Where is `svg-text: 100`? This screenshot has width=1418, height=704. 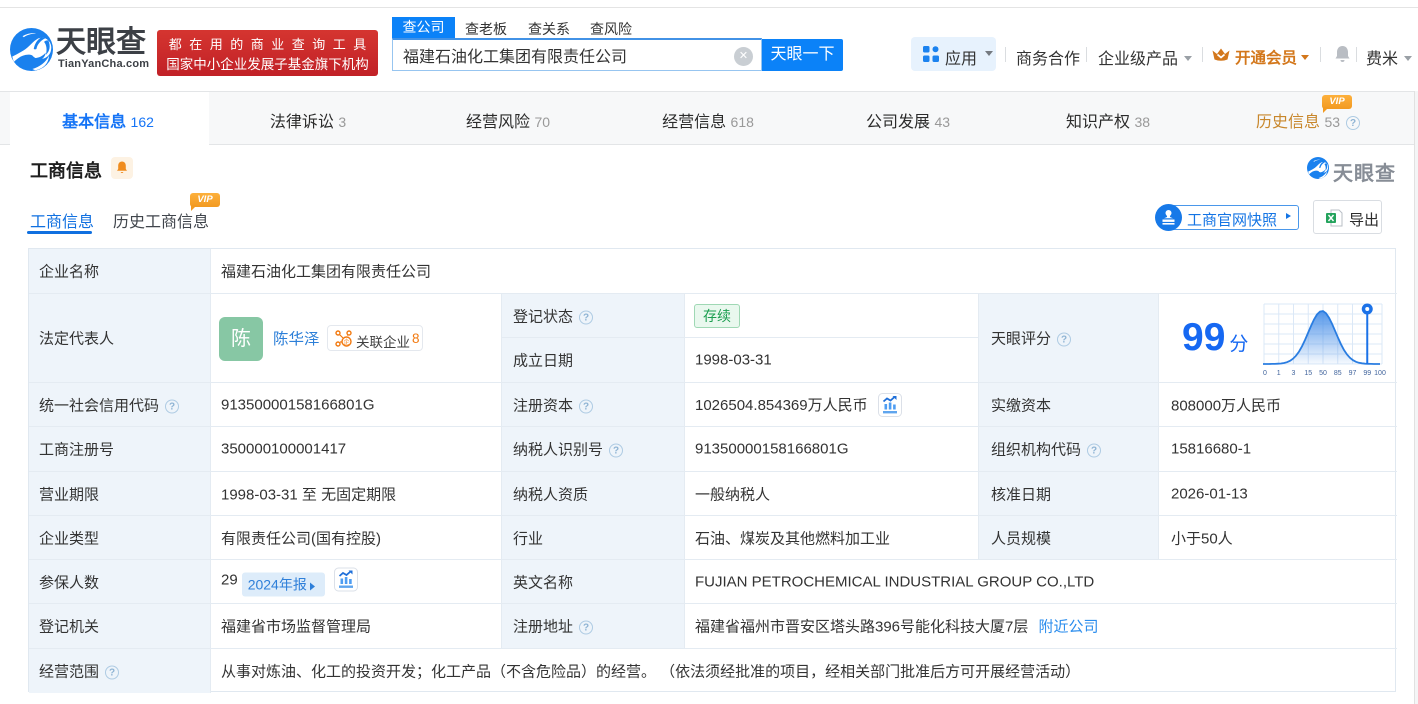 svg-text: 100 is located at coordinates (1380, 373).